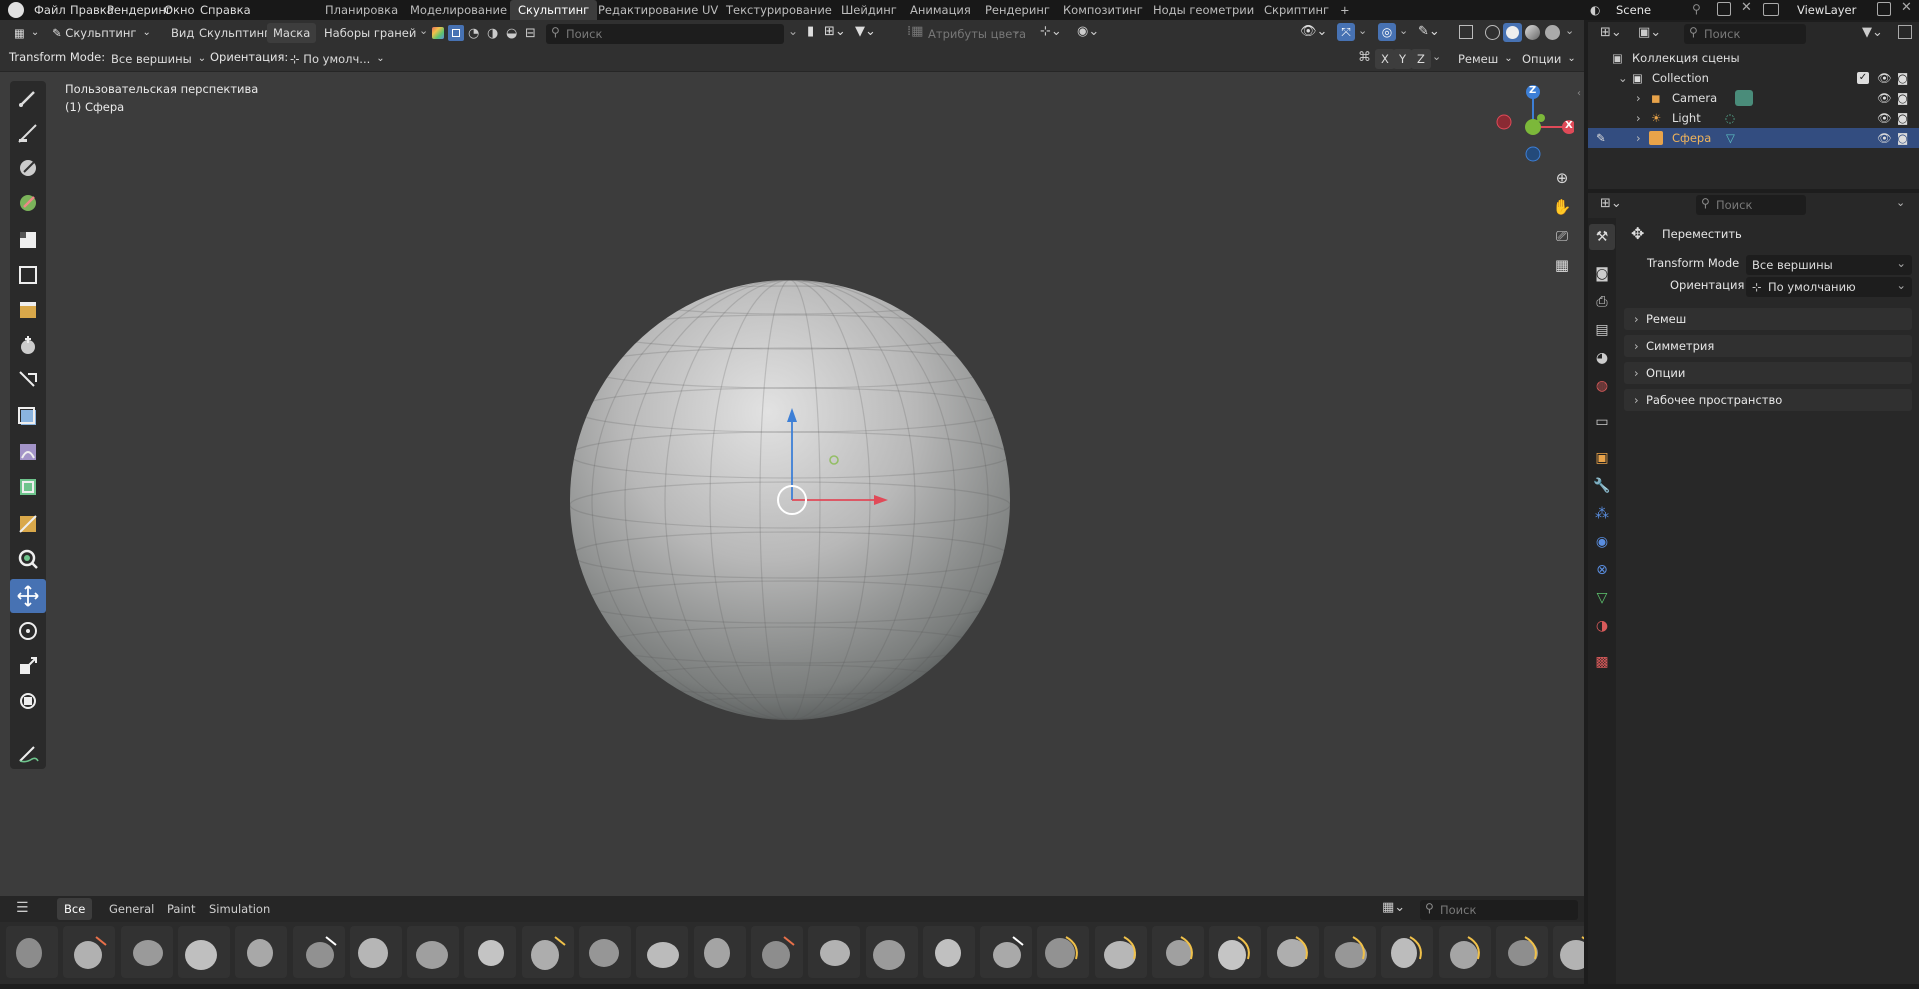 The width and height of the screenshot is (1919, 989). What do you see at coordinates (1602, 330) in the screenshot?
I see `view-layer-tab-icon: ▤` at bounding box center [1602, 330].